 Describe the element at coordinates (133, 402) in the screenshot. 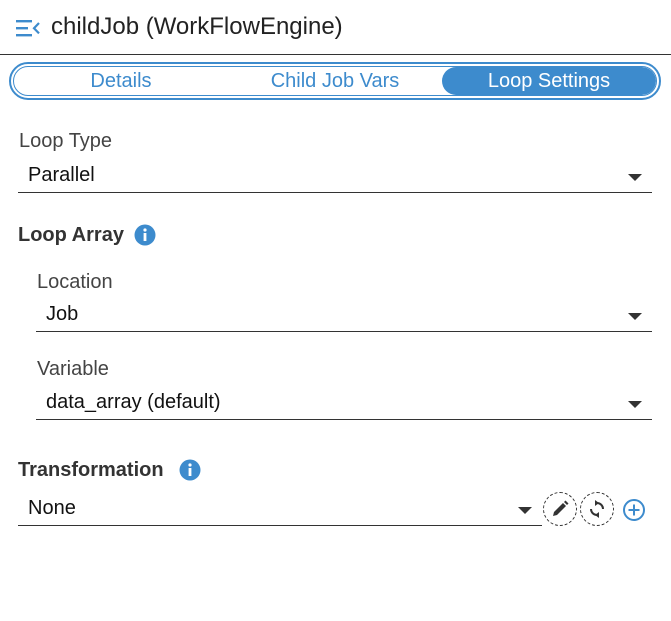

I see `variable-value: data_array (default)` at that location.